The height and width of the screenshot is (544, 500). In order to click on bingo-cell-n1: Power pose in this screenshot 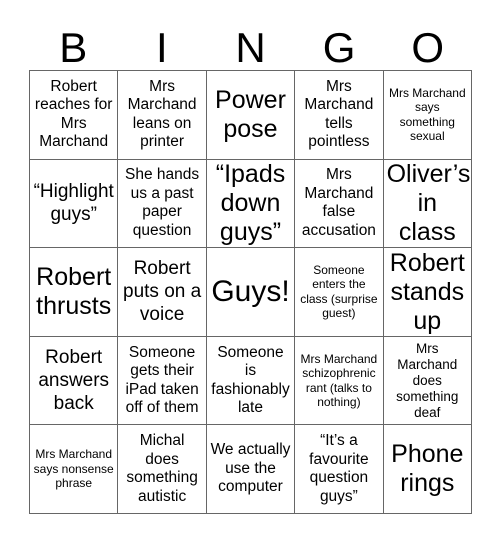, I will do `click(251, 115)`.